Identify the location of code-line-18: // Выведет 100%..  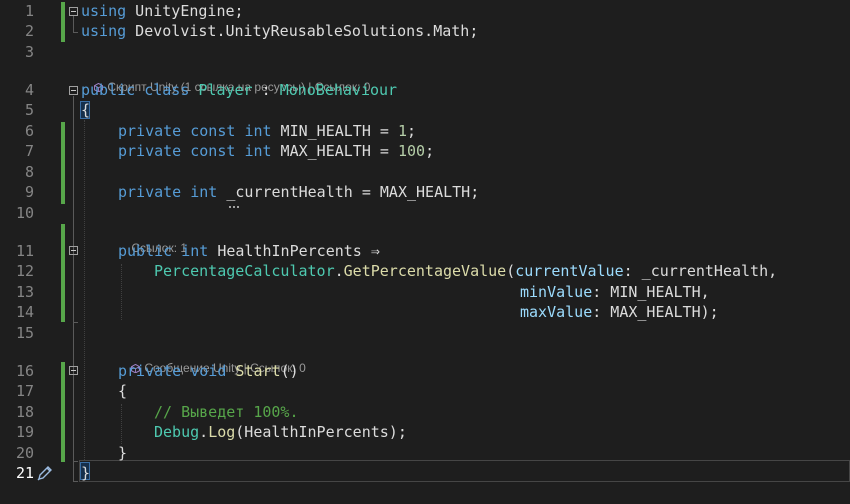
(226, 412).